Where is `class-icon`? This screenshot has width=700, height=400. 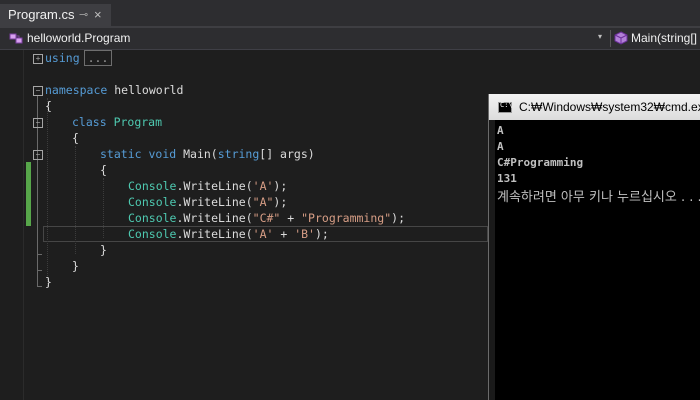
class-icon is located at coordinates (16, 38).